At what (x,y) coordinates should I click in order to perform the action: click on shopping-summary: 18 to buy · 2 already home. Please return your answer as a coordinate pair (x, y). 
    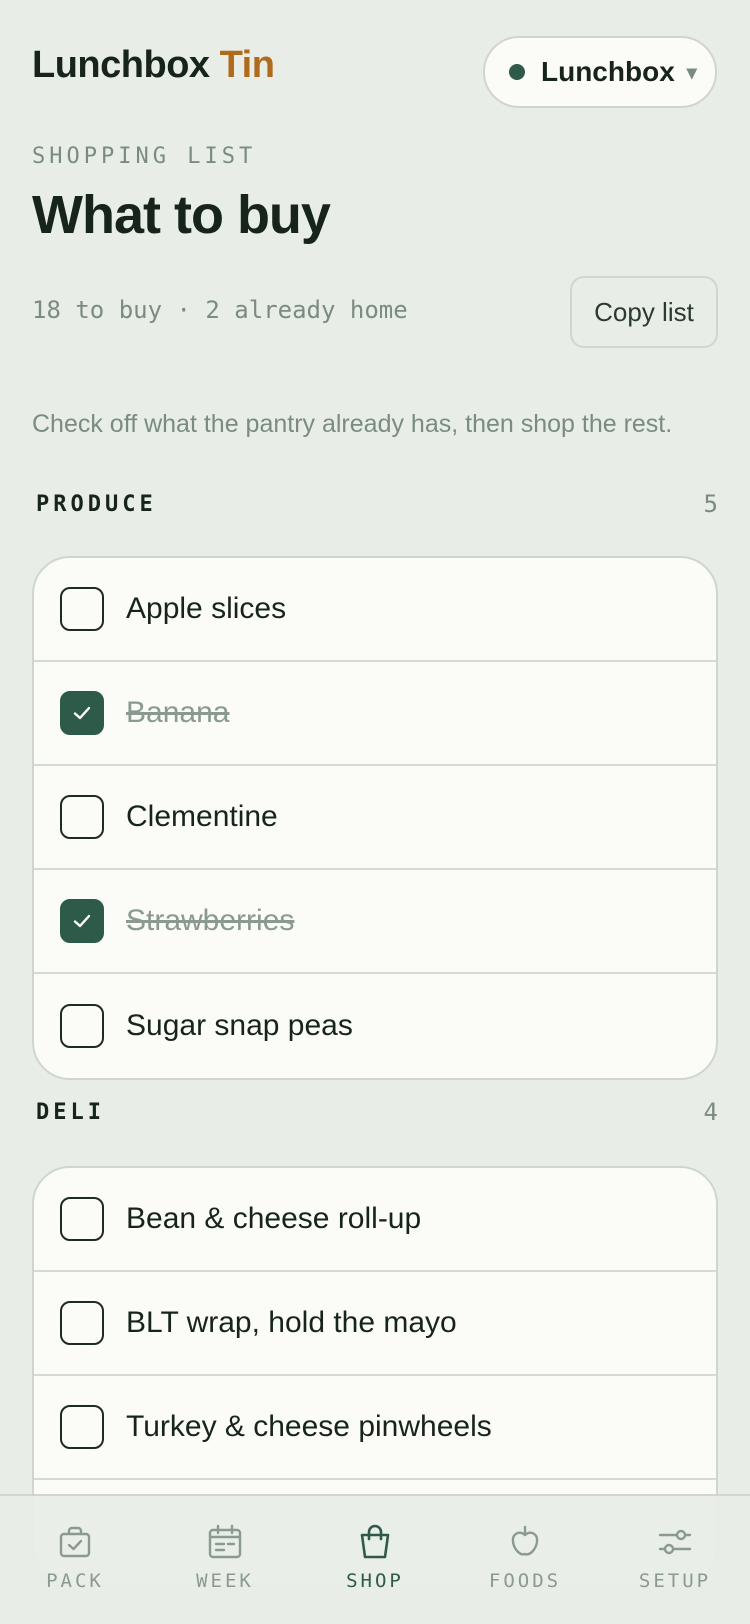
    Looking at the image, I should click on (220, 310).